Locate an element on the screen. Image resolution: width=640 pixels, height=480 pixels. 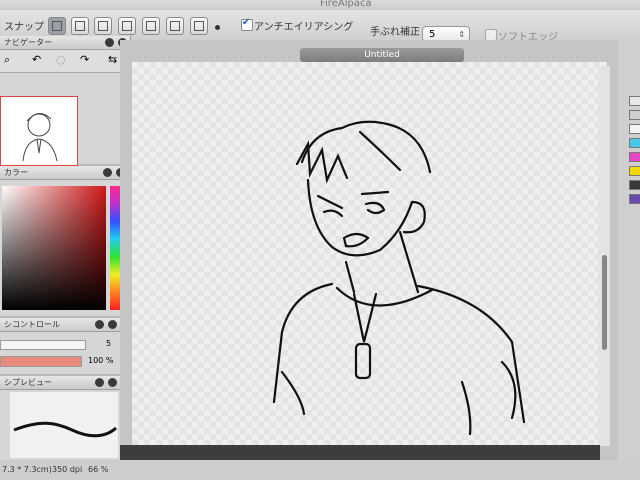
flip-icon: ⇆ is located at coordinates (112, 59).